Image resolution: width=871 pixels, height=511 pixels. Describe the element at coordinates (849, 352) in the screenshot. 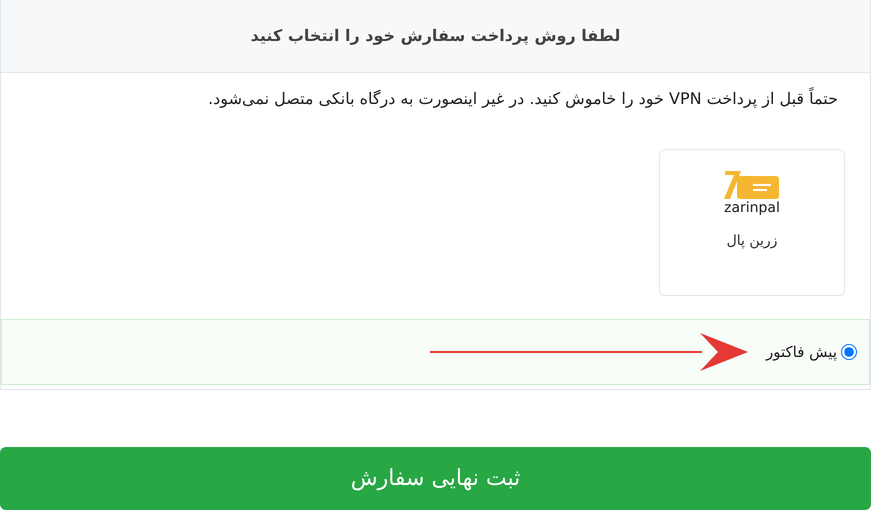

I see `radio-button` at that location.